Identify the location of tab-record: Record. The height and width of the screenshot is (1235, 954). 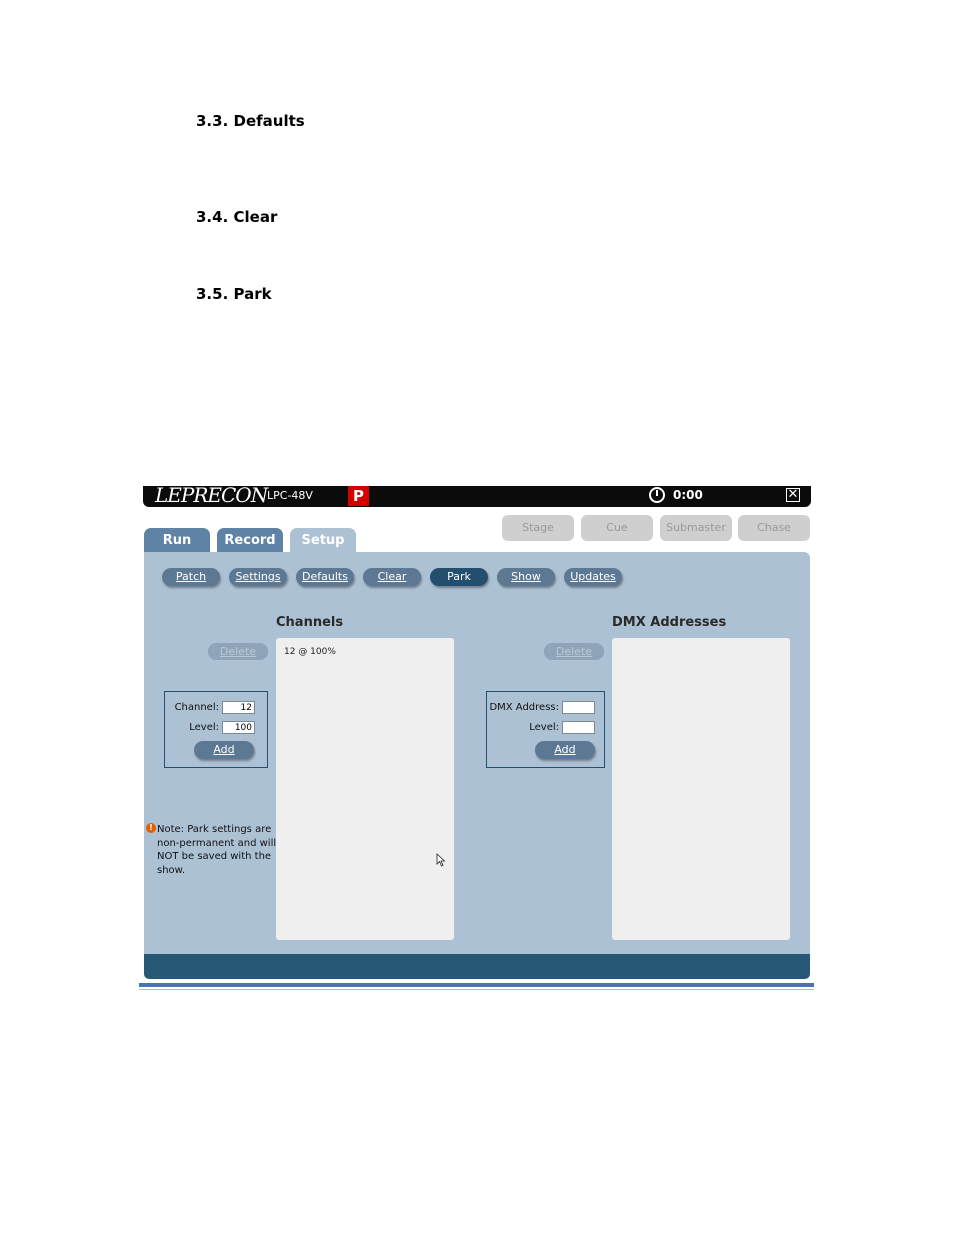
(250, 540).